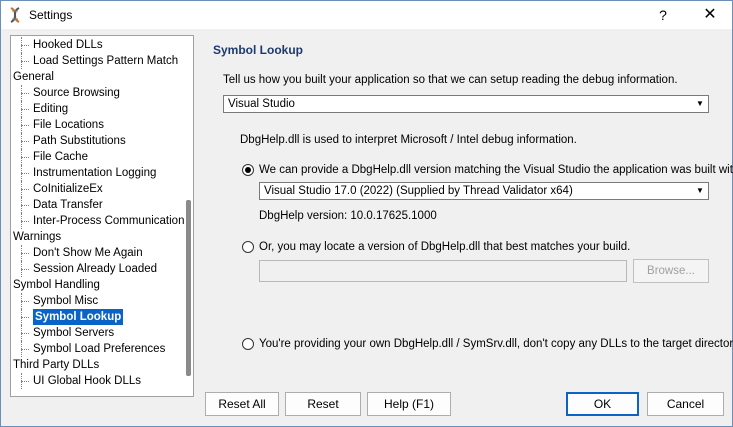 The height and width of the screenshot is (427, 733). I want to click on cancel-button: Cancel, so click(685, 404).